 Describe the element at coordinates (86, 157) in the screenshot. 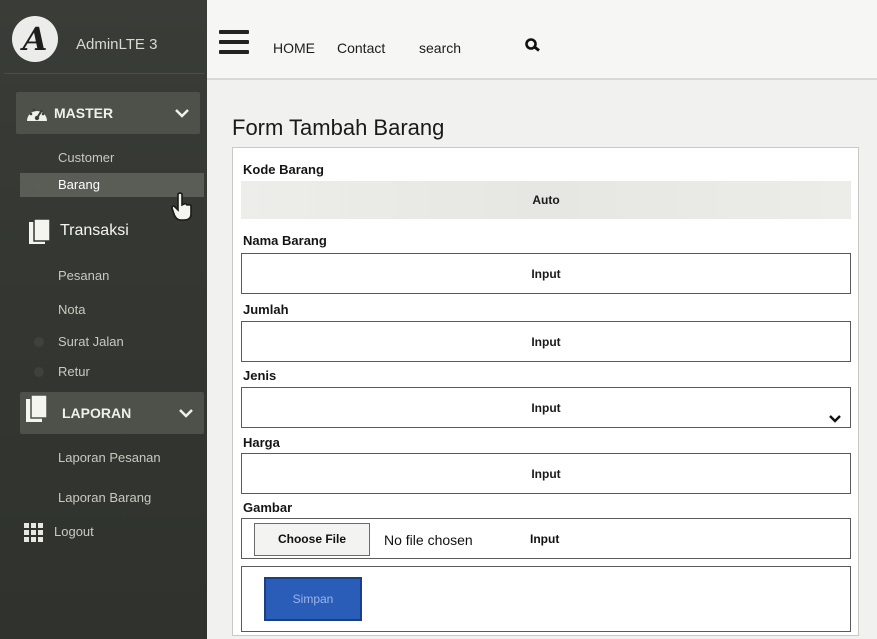

I see `sidebar-item-label: Customer` at that location.